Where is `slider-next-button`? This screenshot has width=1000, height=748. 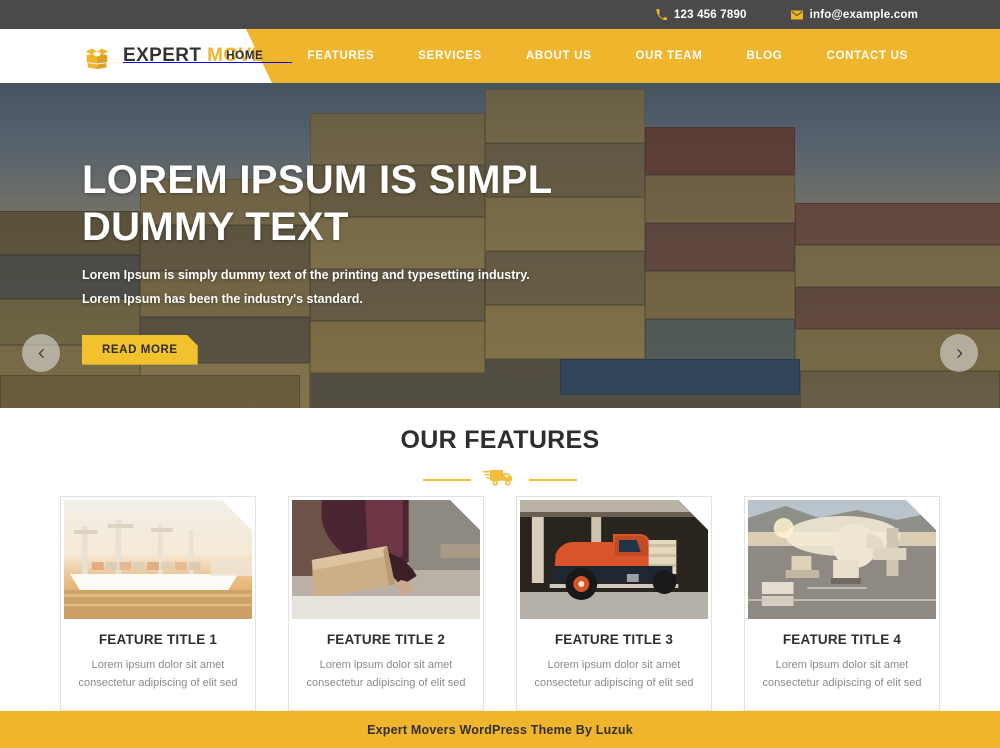 slider-next-button is located at coordinates (959, 353).